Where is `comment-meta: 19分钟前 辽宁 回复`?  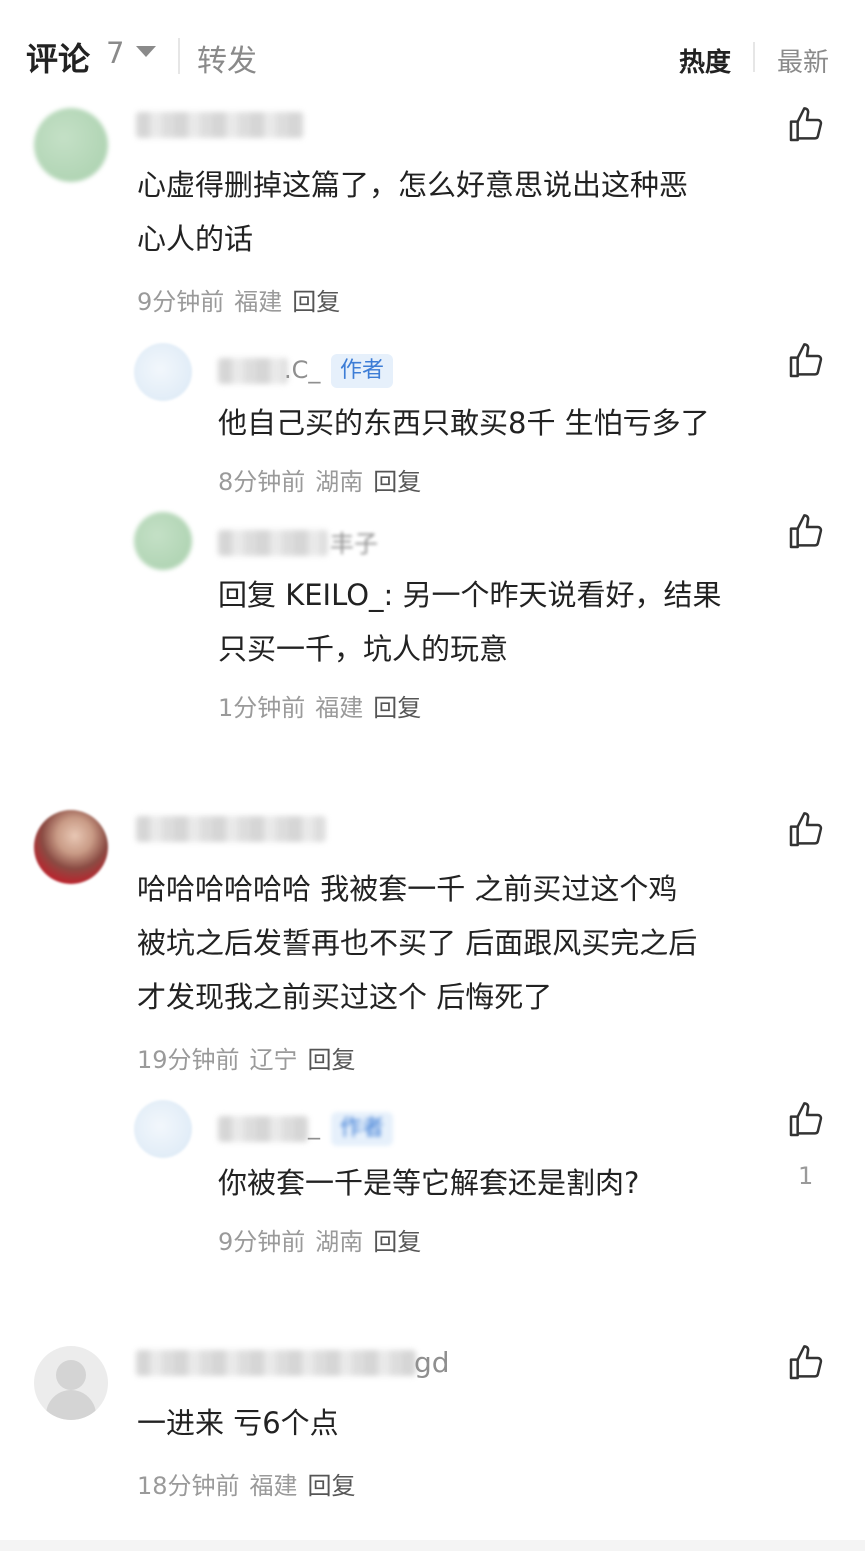 comment-meta: 19分钟前 辽宁 回复 is located at coordinates (251, 1057).